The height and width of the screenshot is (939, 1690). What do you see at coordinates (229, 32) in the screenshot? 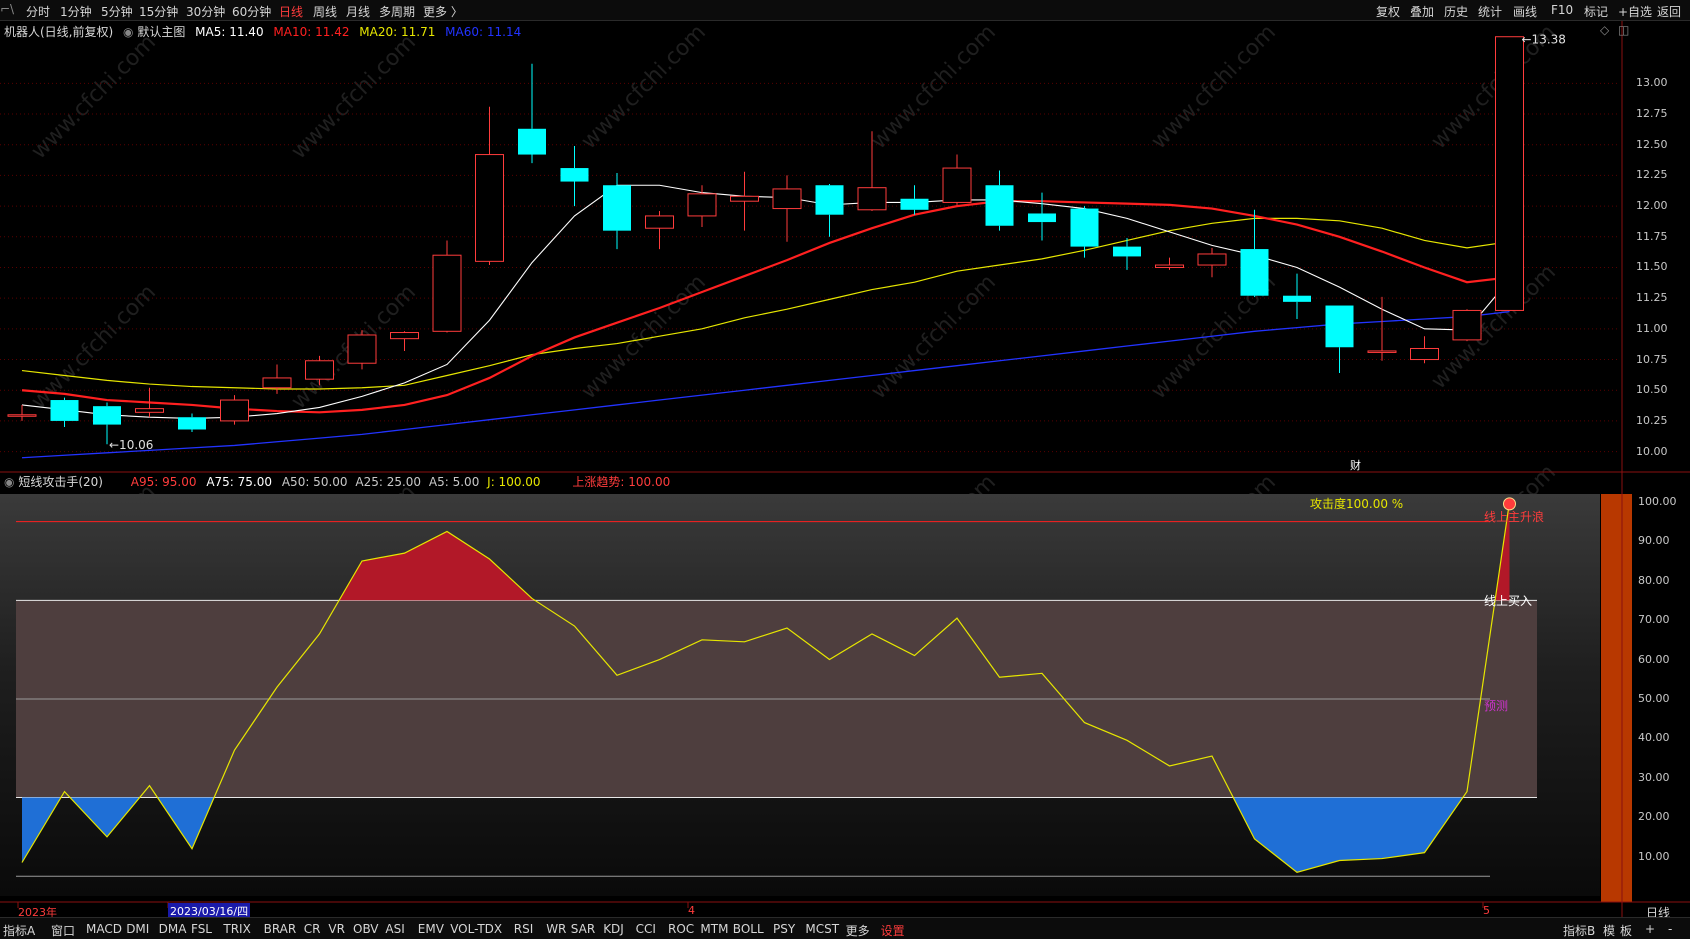
I see `ma5-label: MA5: 11.40` at bounding box center [229, 32].